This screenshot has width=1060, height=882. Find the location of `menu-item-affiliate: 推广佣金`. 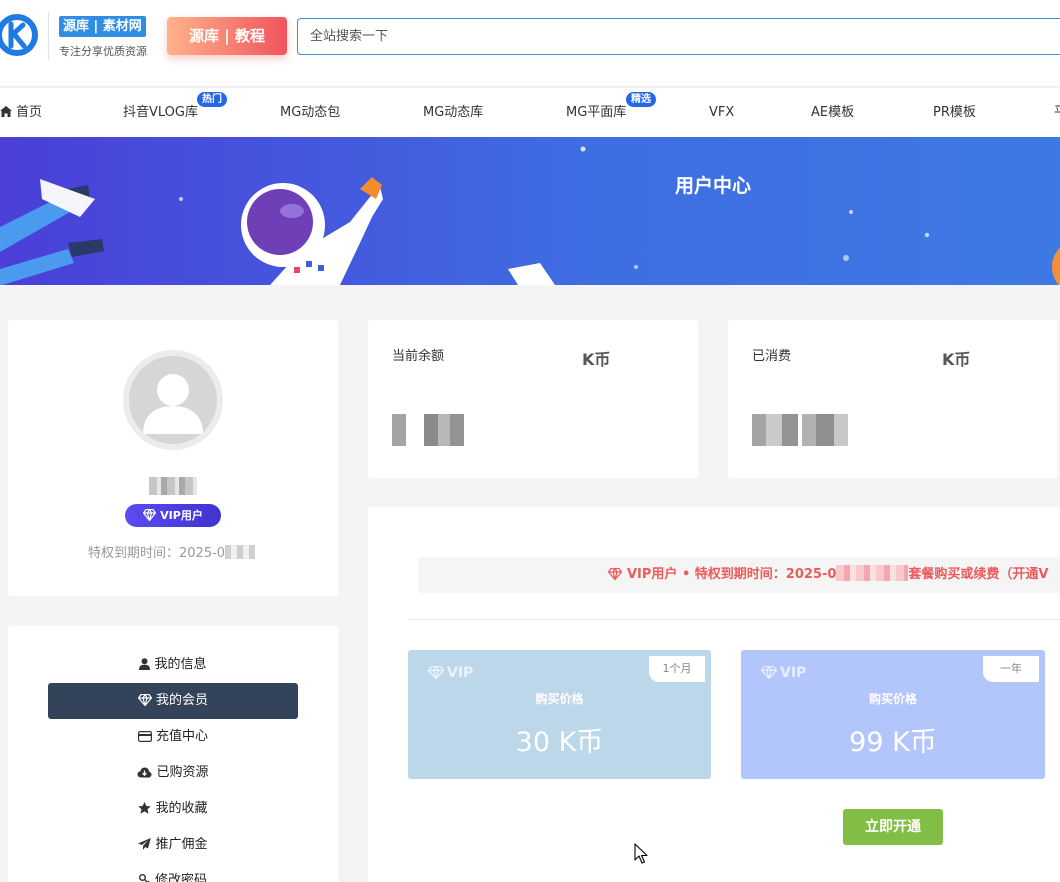

menu-item-affiliate: 推广佣金 is located at coordinates (173, 845).